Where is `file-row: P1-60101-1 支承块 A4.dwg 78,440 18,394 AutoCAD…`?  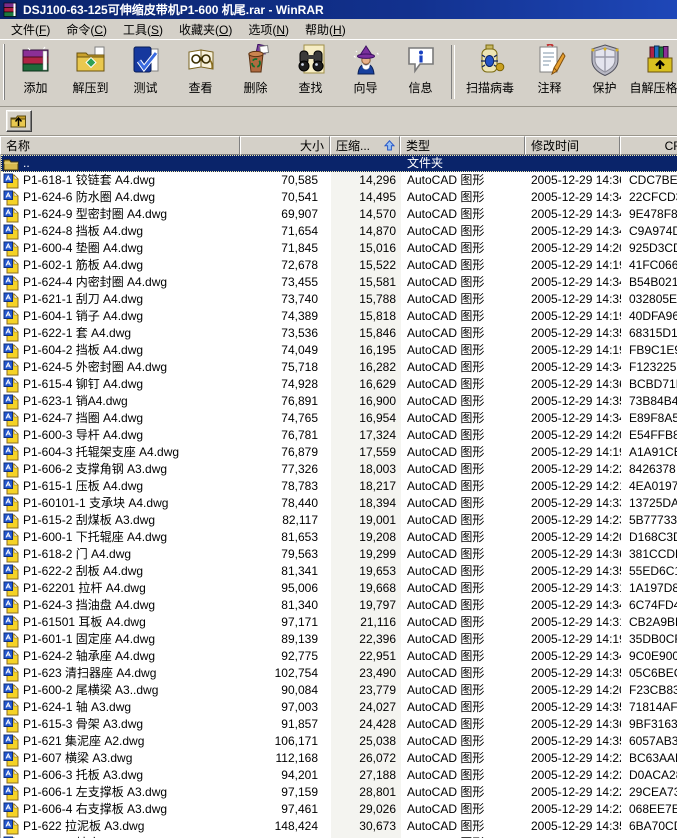
file-row: P1-60101-1 支承块 A4.dwg 78,440 18,394 AutoCAD… is located at coordinates (339, 503).